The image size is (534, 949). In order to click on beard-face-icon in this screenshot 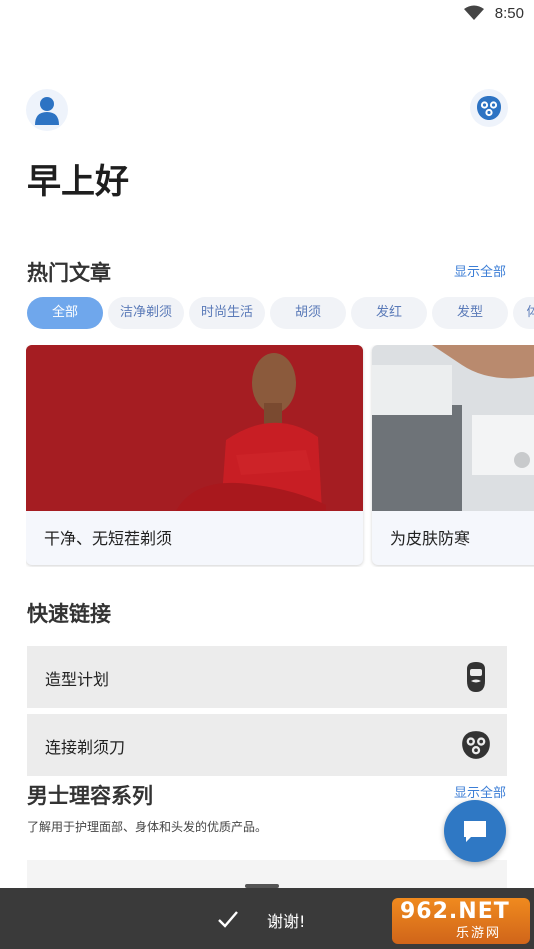, I will do `click(476, 677)`.